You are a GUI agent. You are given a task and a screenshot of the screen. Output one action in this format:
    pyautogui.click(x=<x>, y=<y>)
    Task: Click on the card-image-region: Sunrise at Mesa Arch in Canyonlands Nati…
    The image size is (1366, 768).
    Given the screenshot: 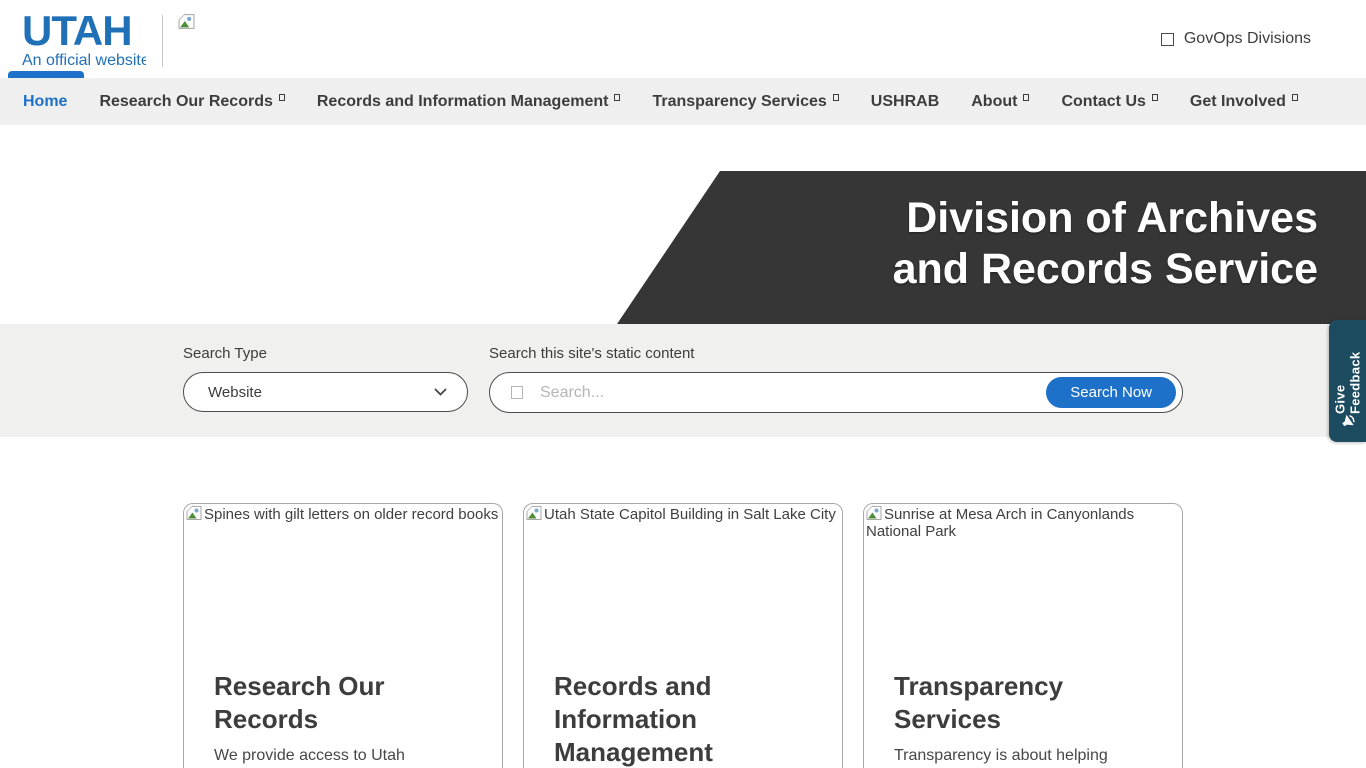 What is the action you would take?
    pyautogui.click(x=1023, y=580)
    